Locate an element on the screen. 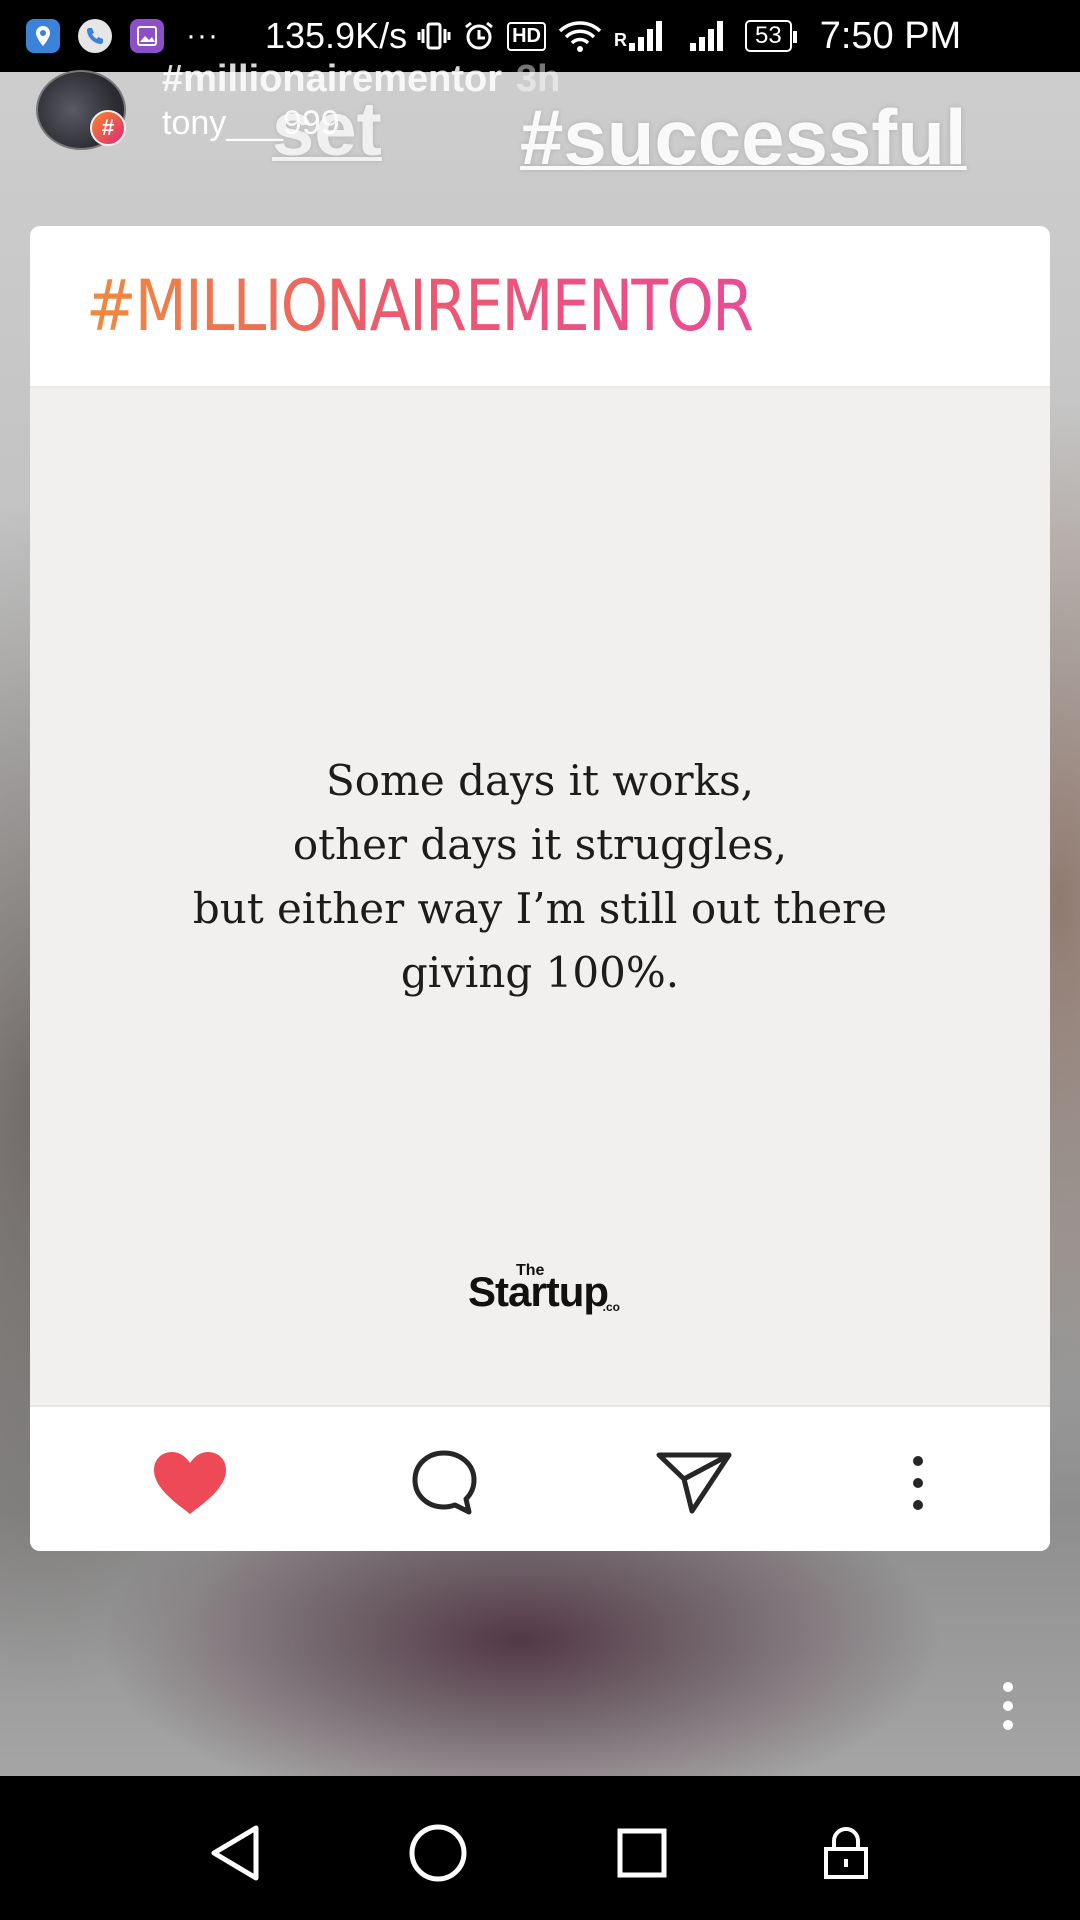  location-pin-icon is located at coordinates (43, 36).